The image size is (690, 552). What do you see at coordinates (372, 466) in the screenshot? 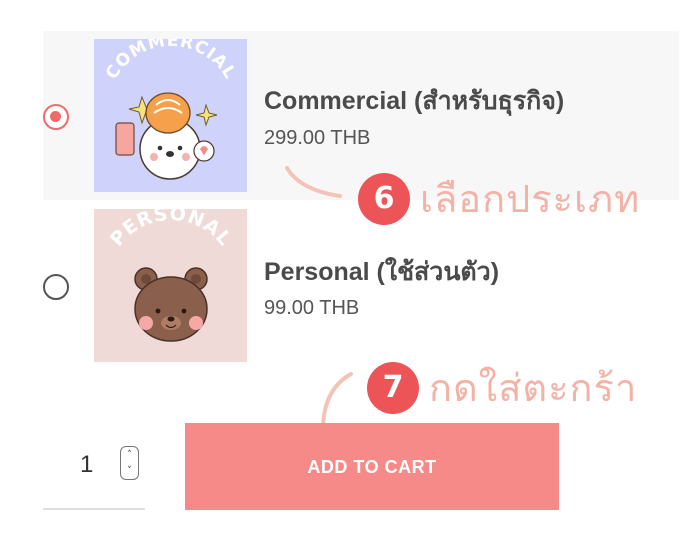
I see `add-to-cart-button: ADD TO CART` at bounding box center [372, 466].